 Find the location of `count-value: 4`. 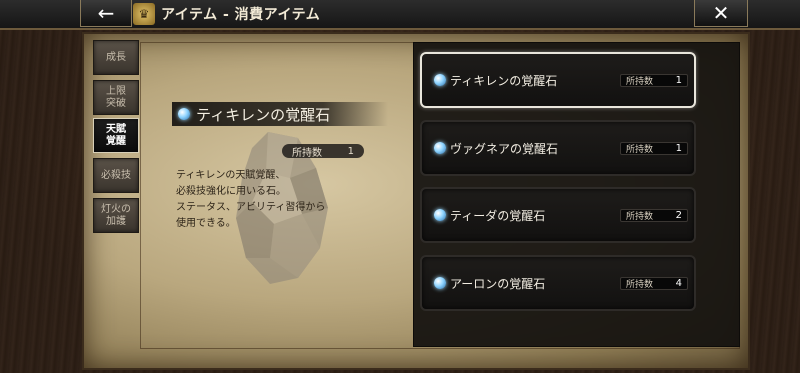

count-value: 4 is located at coordinates (678, 283).